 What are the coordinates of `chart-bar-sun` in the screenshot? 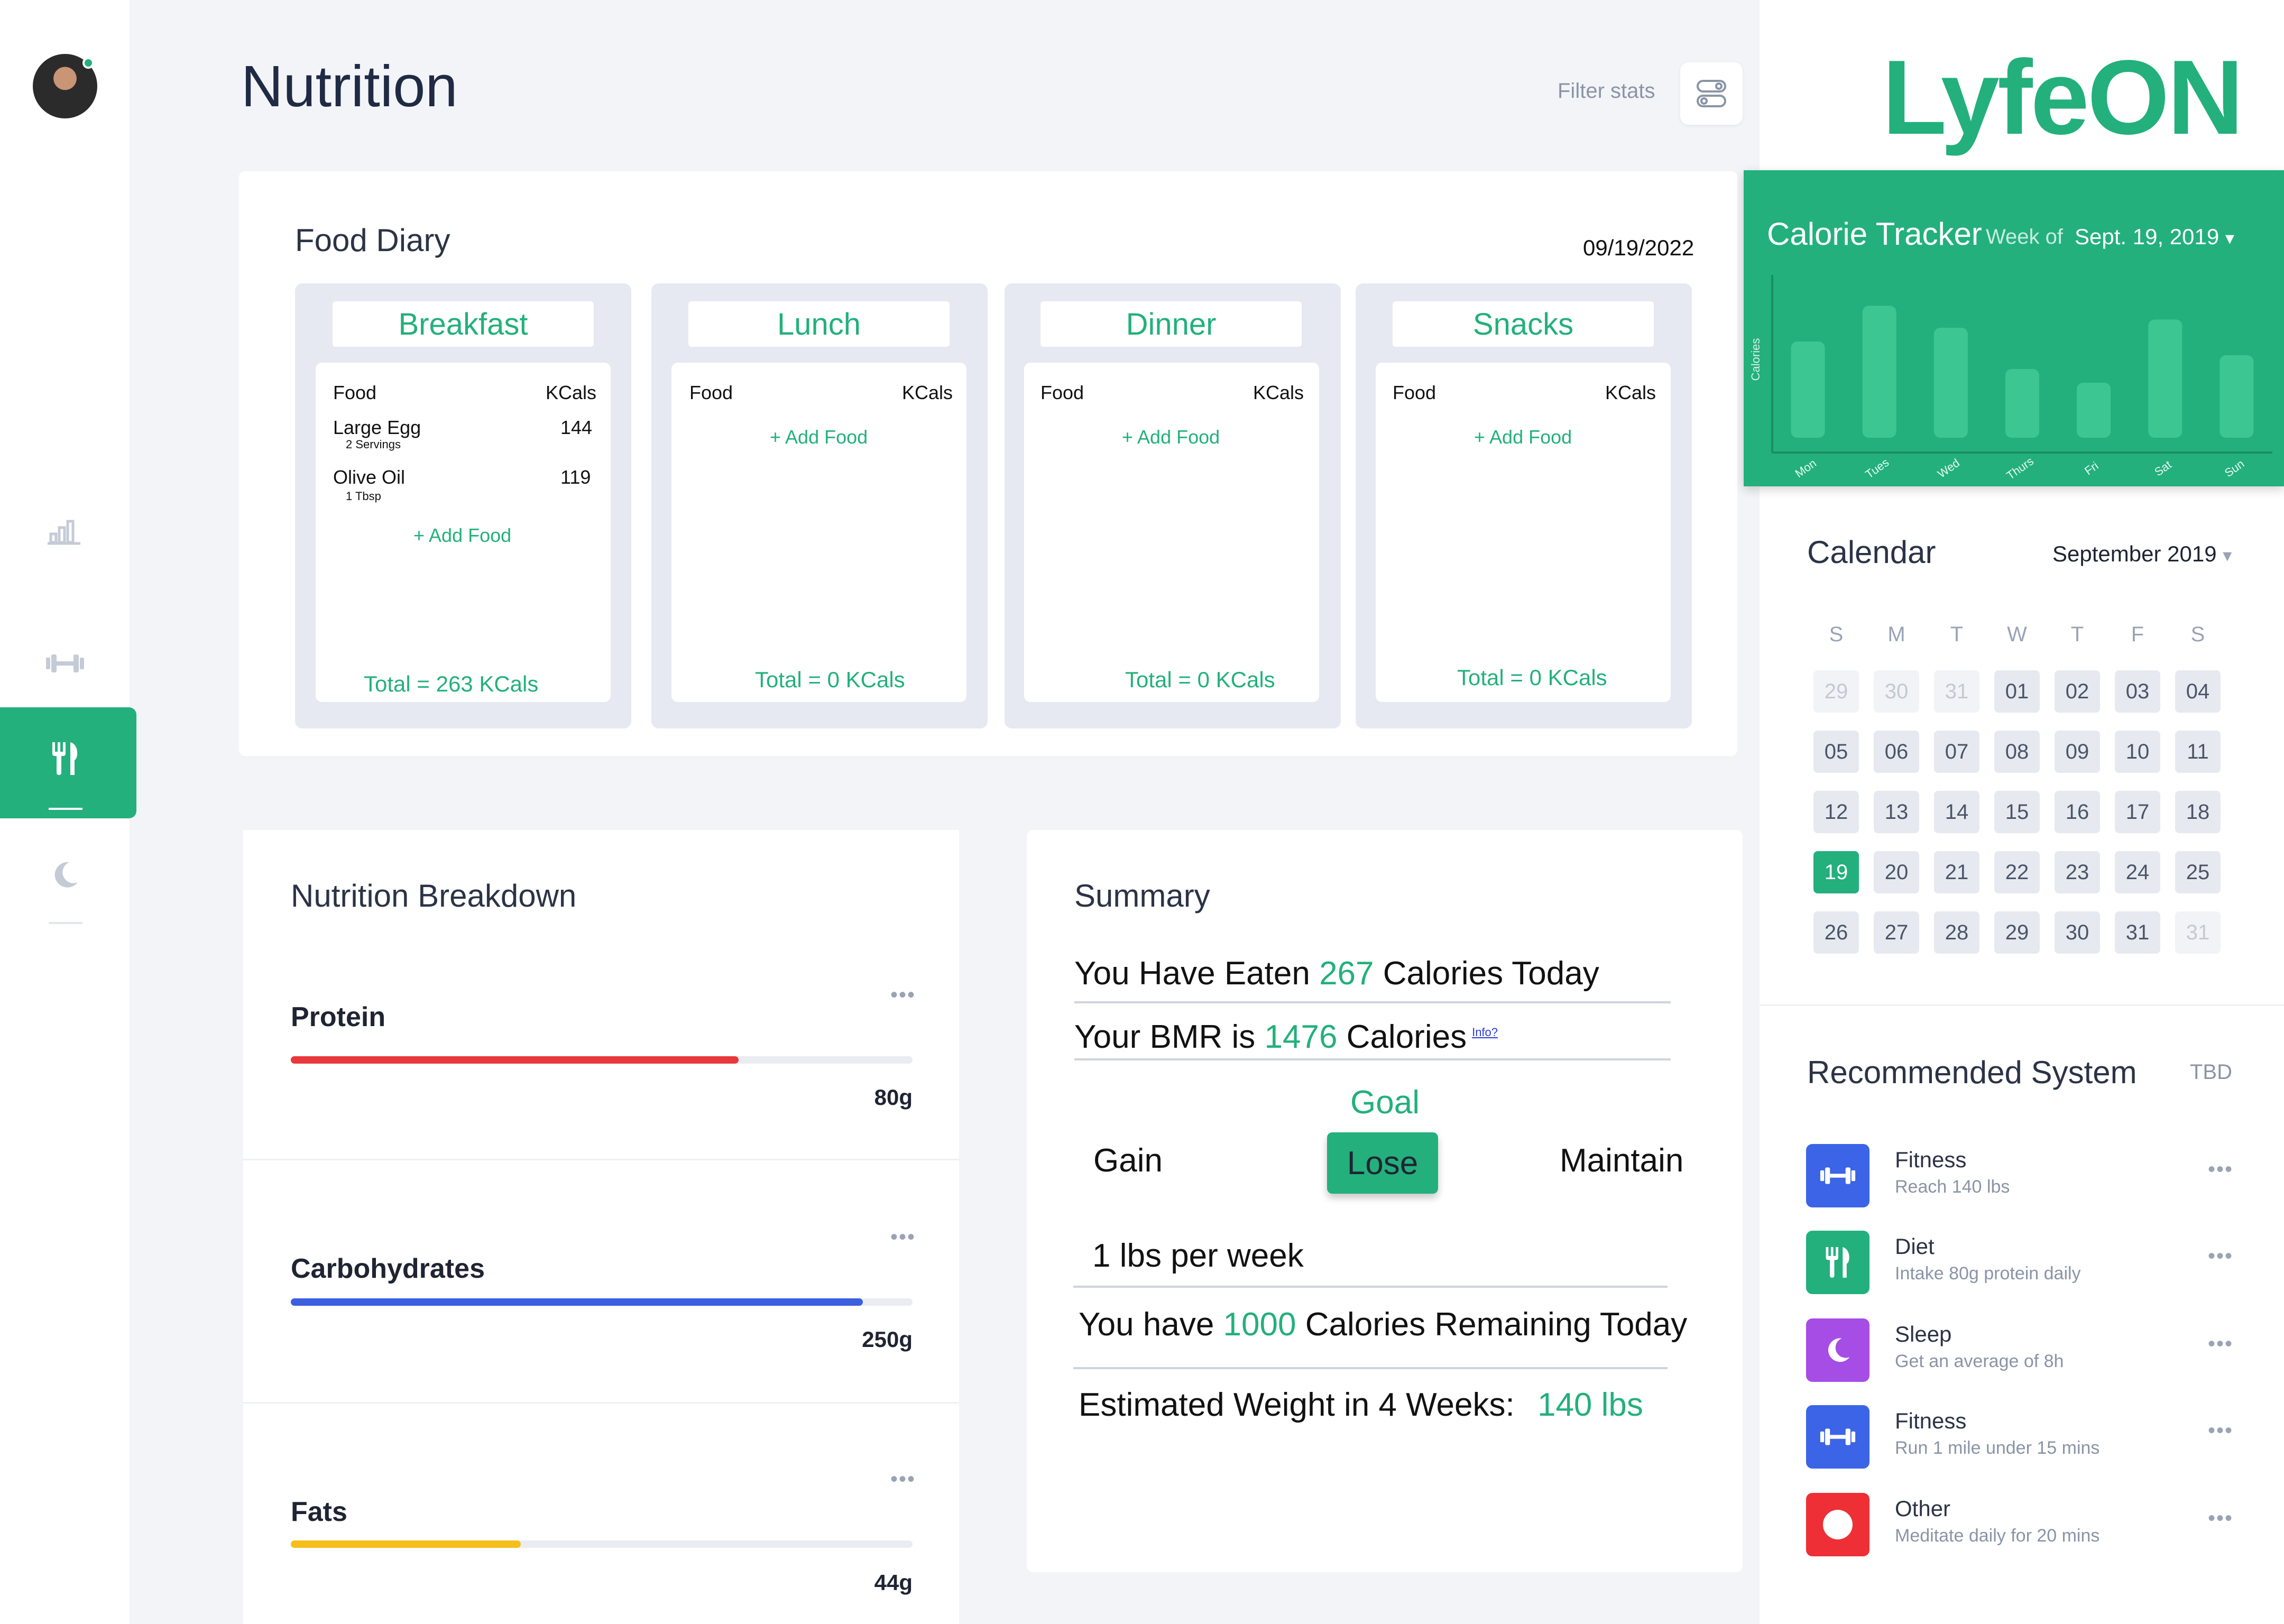 It's located at (2236, 396).